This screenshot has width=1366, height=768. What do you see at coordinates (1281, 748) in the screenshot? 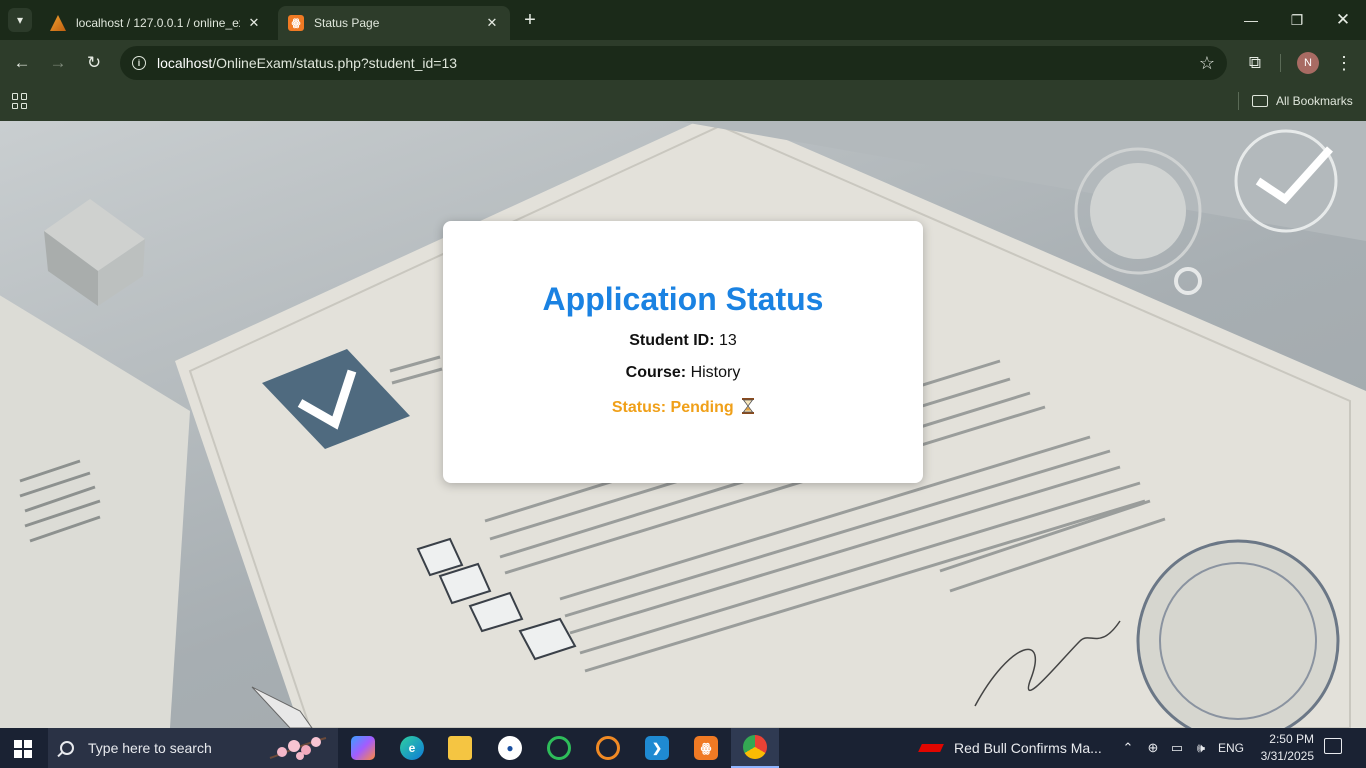
I see `taskbar-clock: 2:50 PM 3/31/2025` at bounding box center [1281, 748].